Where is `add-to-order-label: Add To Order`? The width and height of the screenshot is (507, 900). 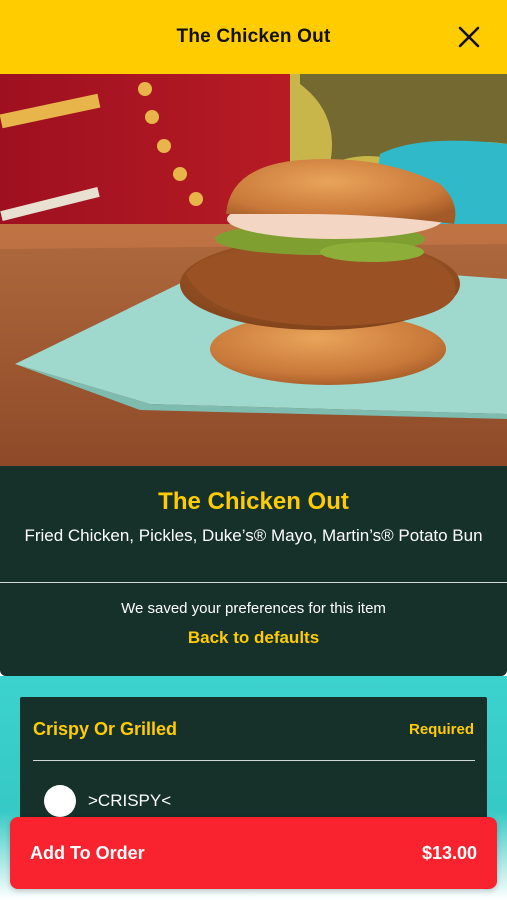 add-to-order-label: Add To Order is located at coordinates (87, 852).